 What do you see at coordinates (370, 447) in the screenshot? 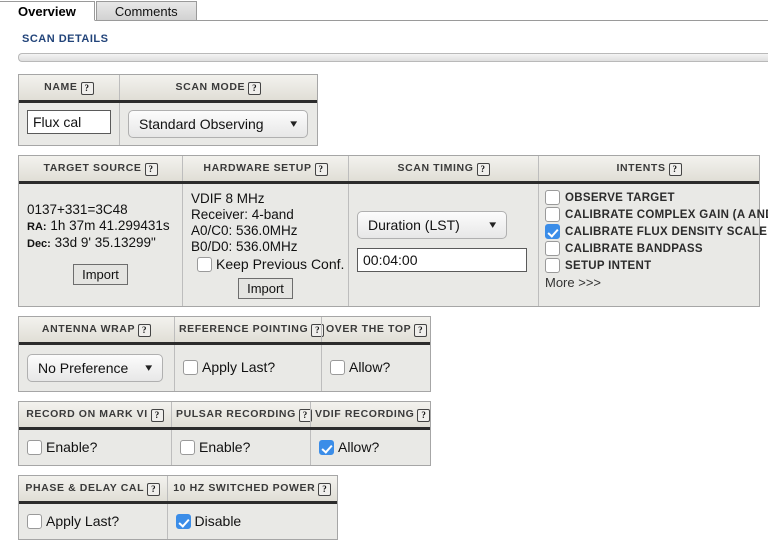
I see `vdif-recording-row: Allow?` at bounding box center [370, 447].